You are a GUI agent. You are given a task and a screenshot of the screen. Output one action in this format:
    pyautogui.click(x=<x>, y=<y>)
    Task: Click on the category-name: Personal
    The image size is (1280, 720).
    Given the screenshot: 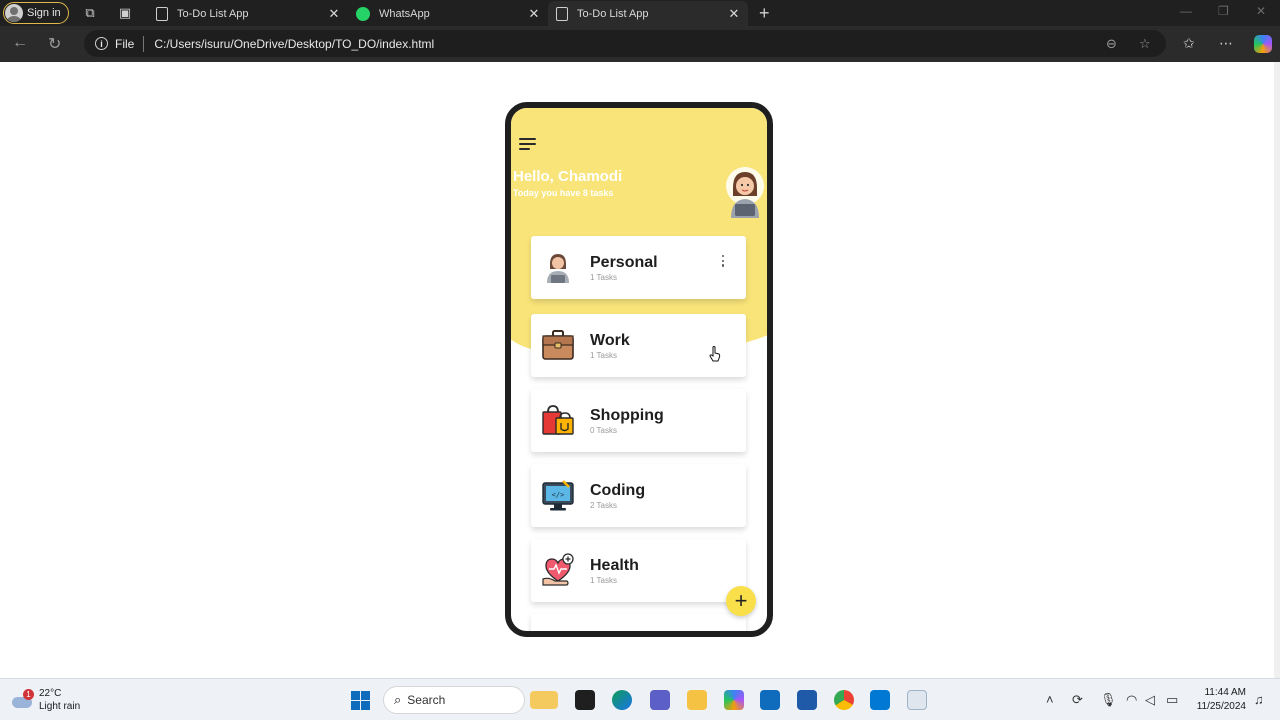 What is the action you would take?
    pyautogui.click(x=624, y=262)
    